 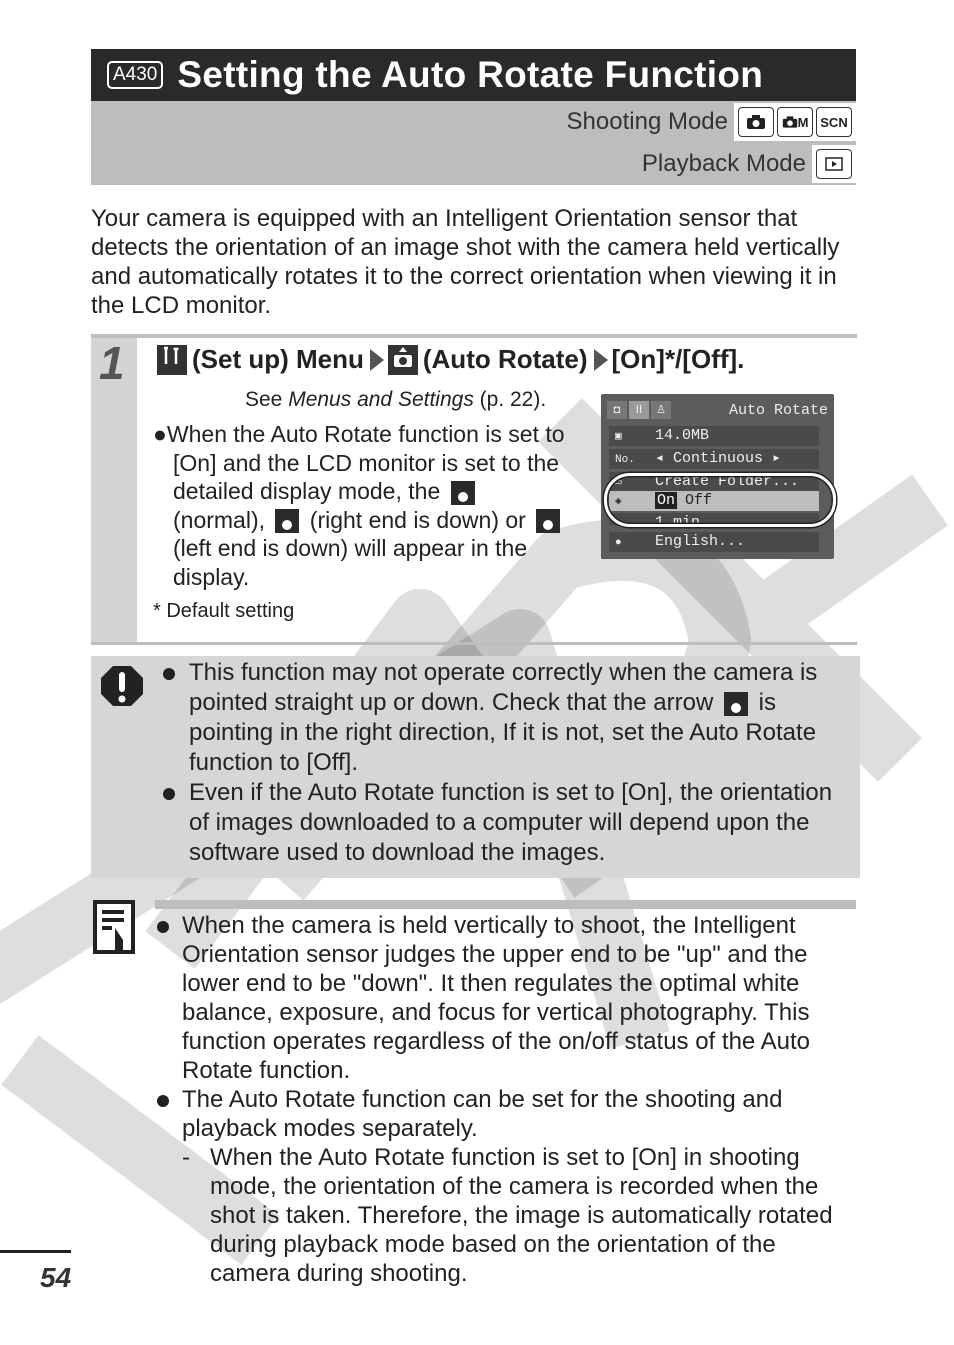 What do you see at coordinates (723, 163) in the screenshot?
I see `playback-mode-label: Playback Mode` at bounding box center [723, 163].